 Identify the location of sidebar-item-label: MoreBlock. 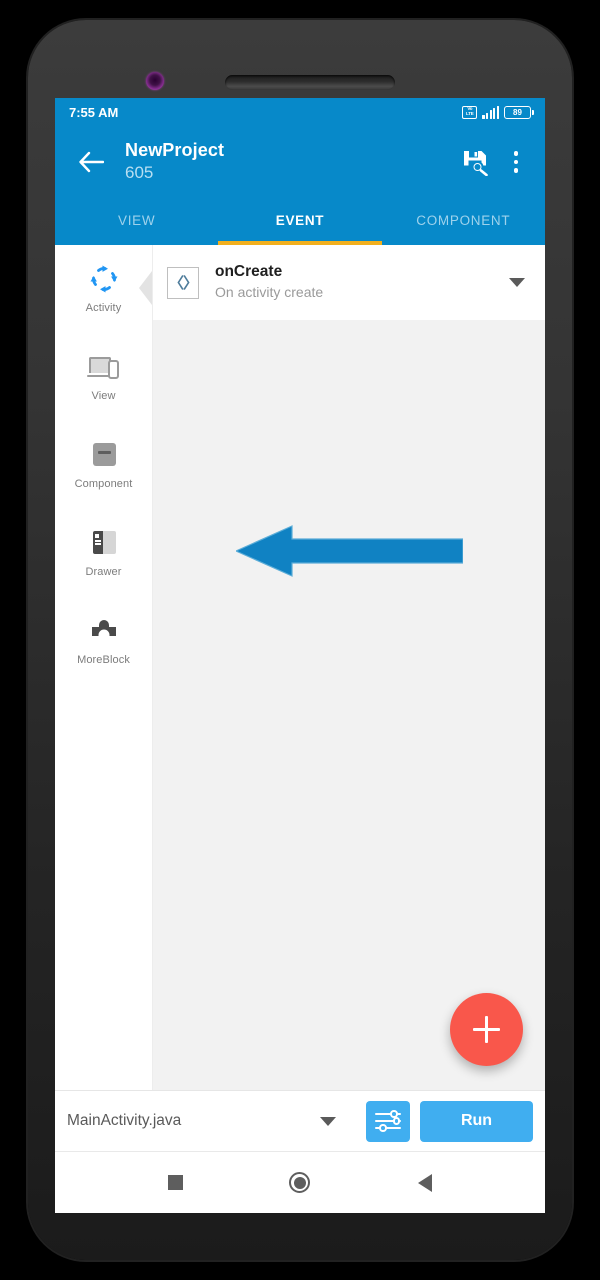
(103, 660).